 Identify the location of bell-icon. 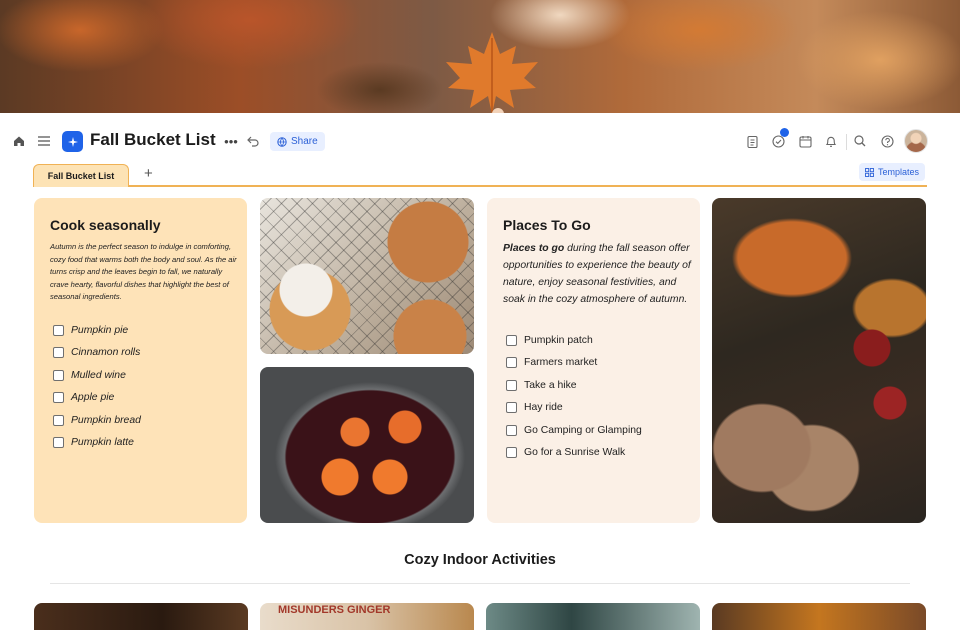
(831, 141).